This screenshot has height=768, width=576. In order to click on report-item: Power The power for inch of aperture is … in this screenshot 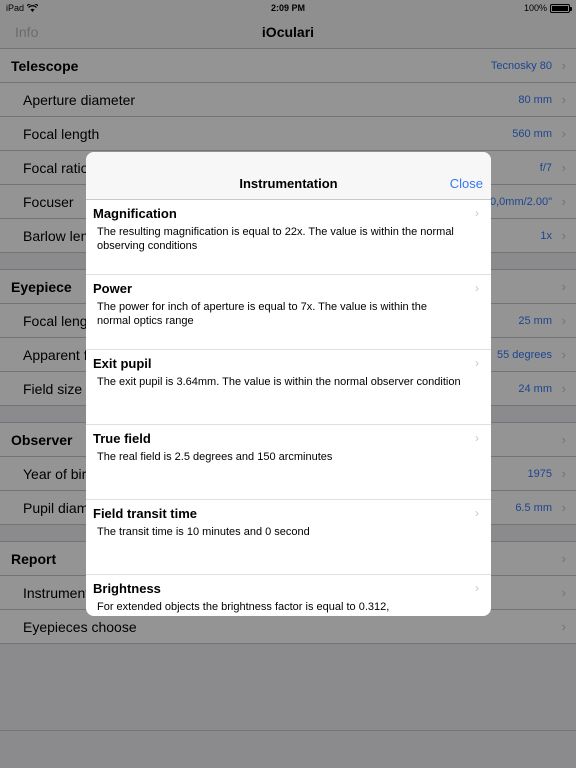, I will do `click(288, 312)`.